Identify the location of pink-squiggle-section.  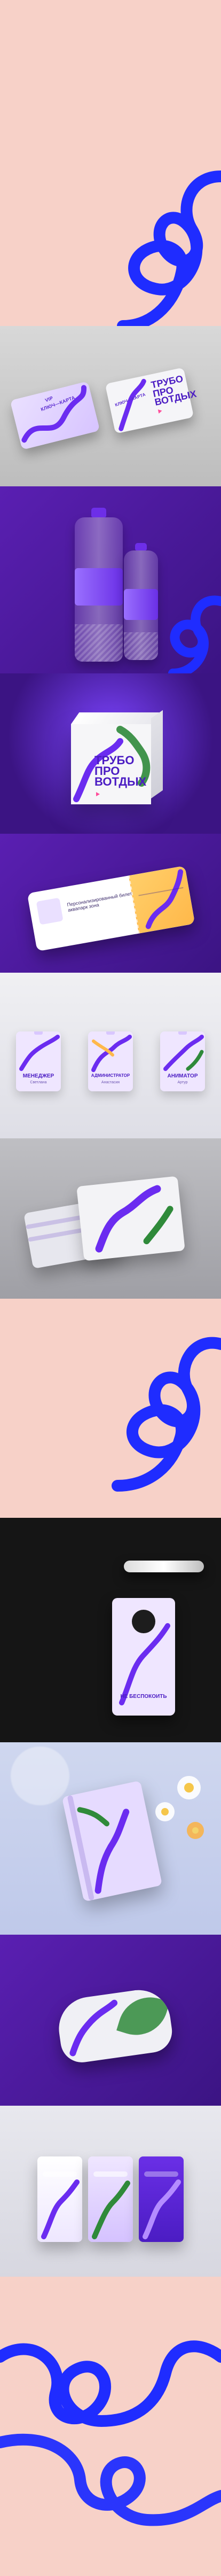
(111, 1408).